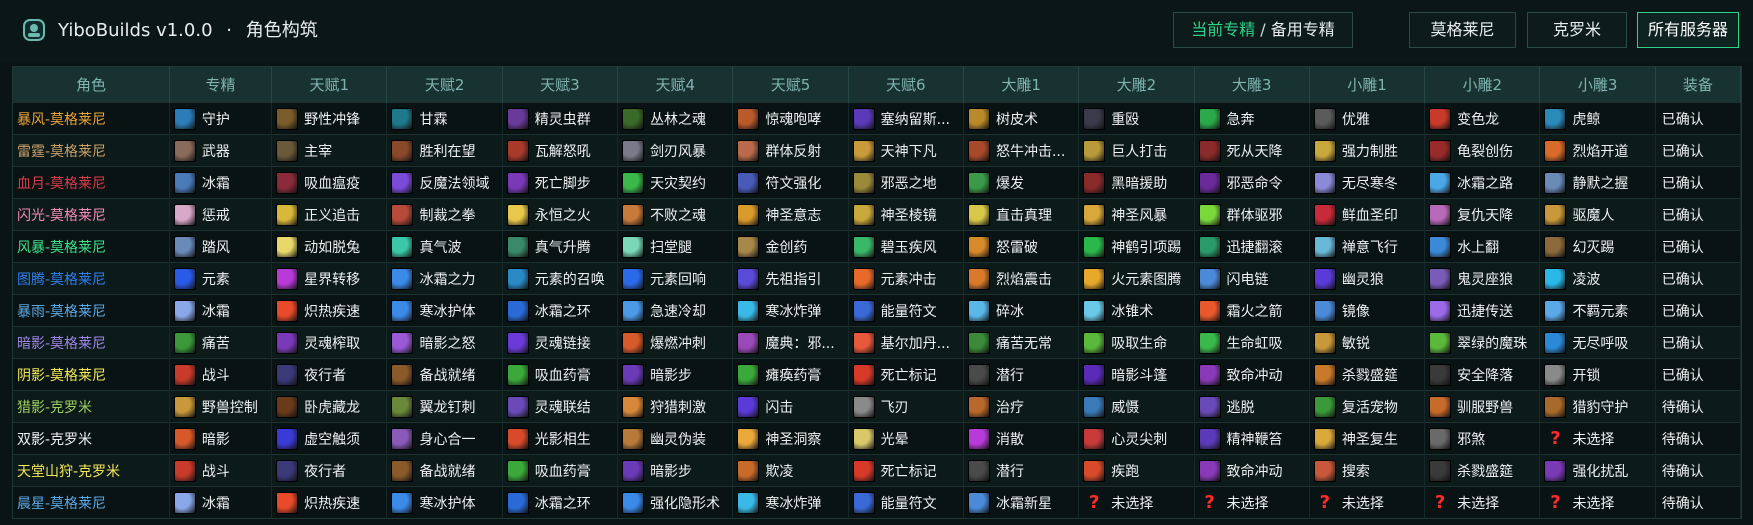 This screenshot has height=525, width=1753. Describe the element at coordinates (1597, 85) in the screenshot. I see `column-header: 小雕3` at that location.